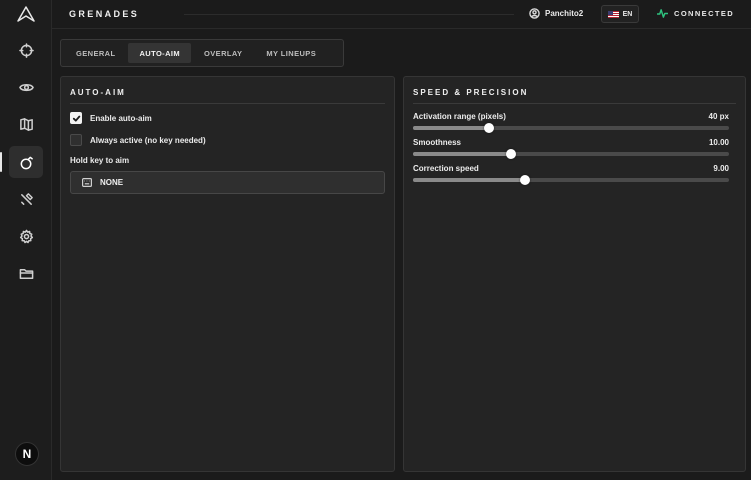 Image resolution: width=751 pixels, height=480 pixels. I want to click on sidebar-item-grenades, so click(26, 162).